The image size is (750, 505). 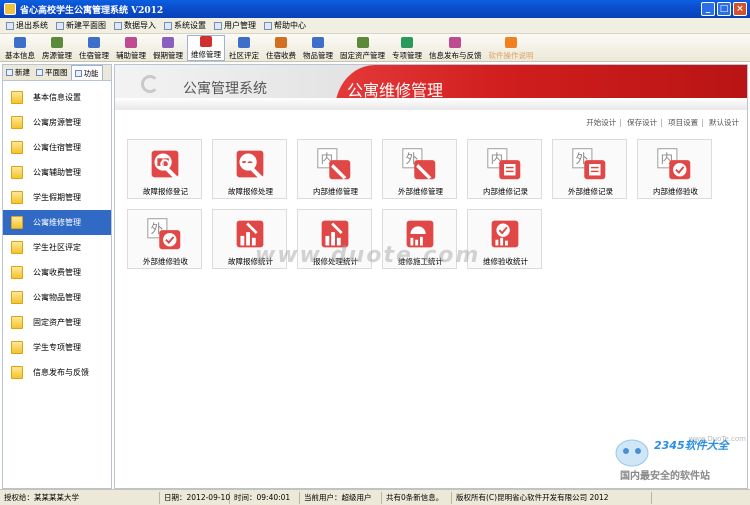 I want to click on help-icon, so click(x=268, y=25).